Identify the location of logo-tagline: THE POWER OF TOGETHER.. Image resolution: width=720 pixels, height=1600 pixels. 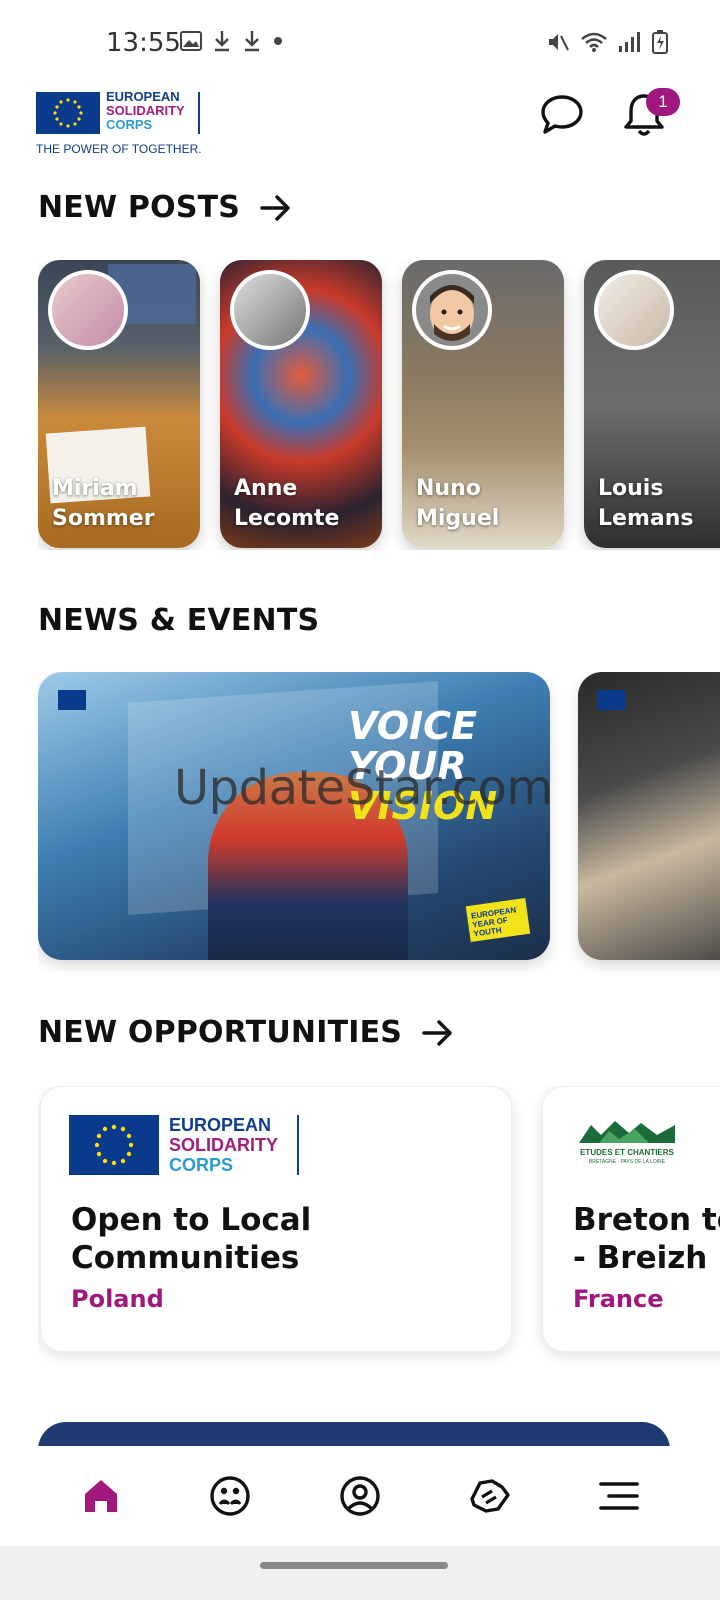
(119, 149).